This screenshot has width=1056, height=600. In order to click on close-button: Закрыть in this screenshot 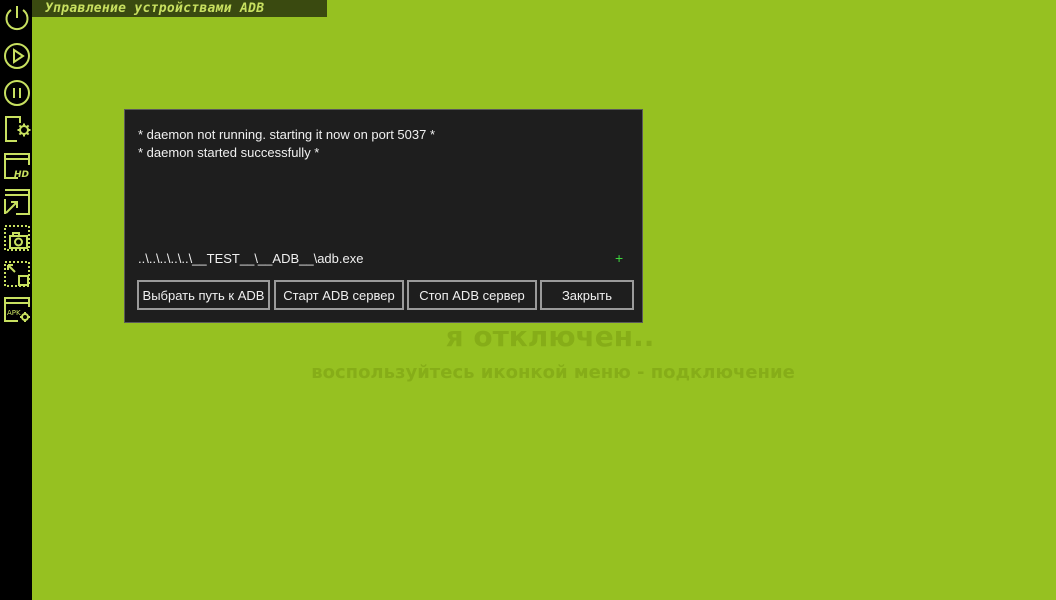, I will do `click(587, 295)`.